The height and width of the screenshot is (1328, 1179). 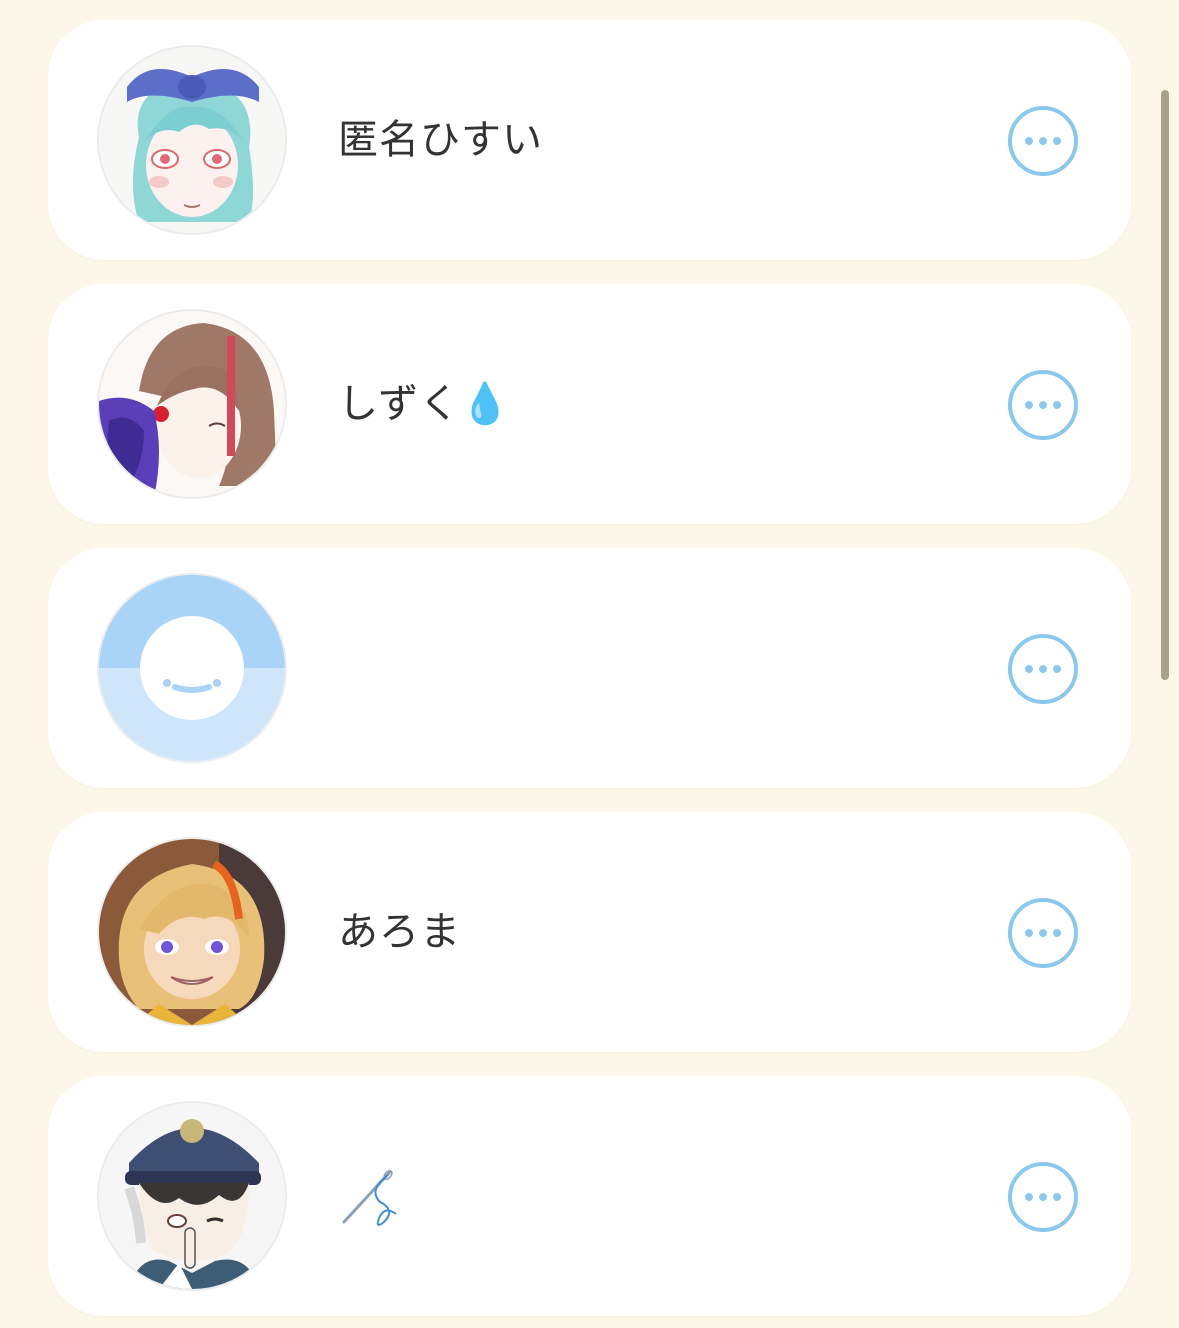 What do you see at coordinates (399, 932) in the screenshot?
I see `user-name: あろま` at bounding box center [399, 932].